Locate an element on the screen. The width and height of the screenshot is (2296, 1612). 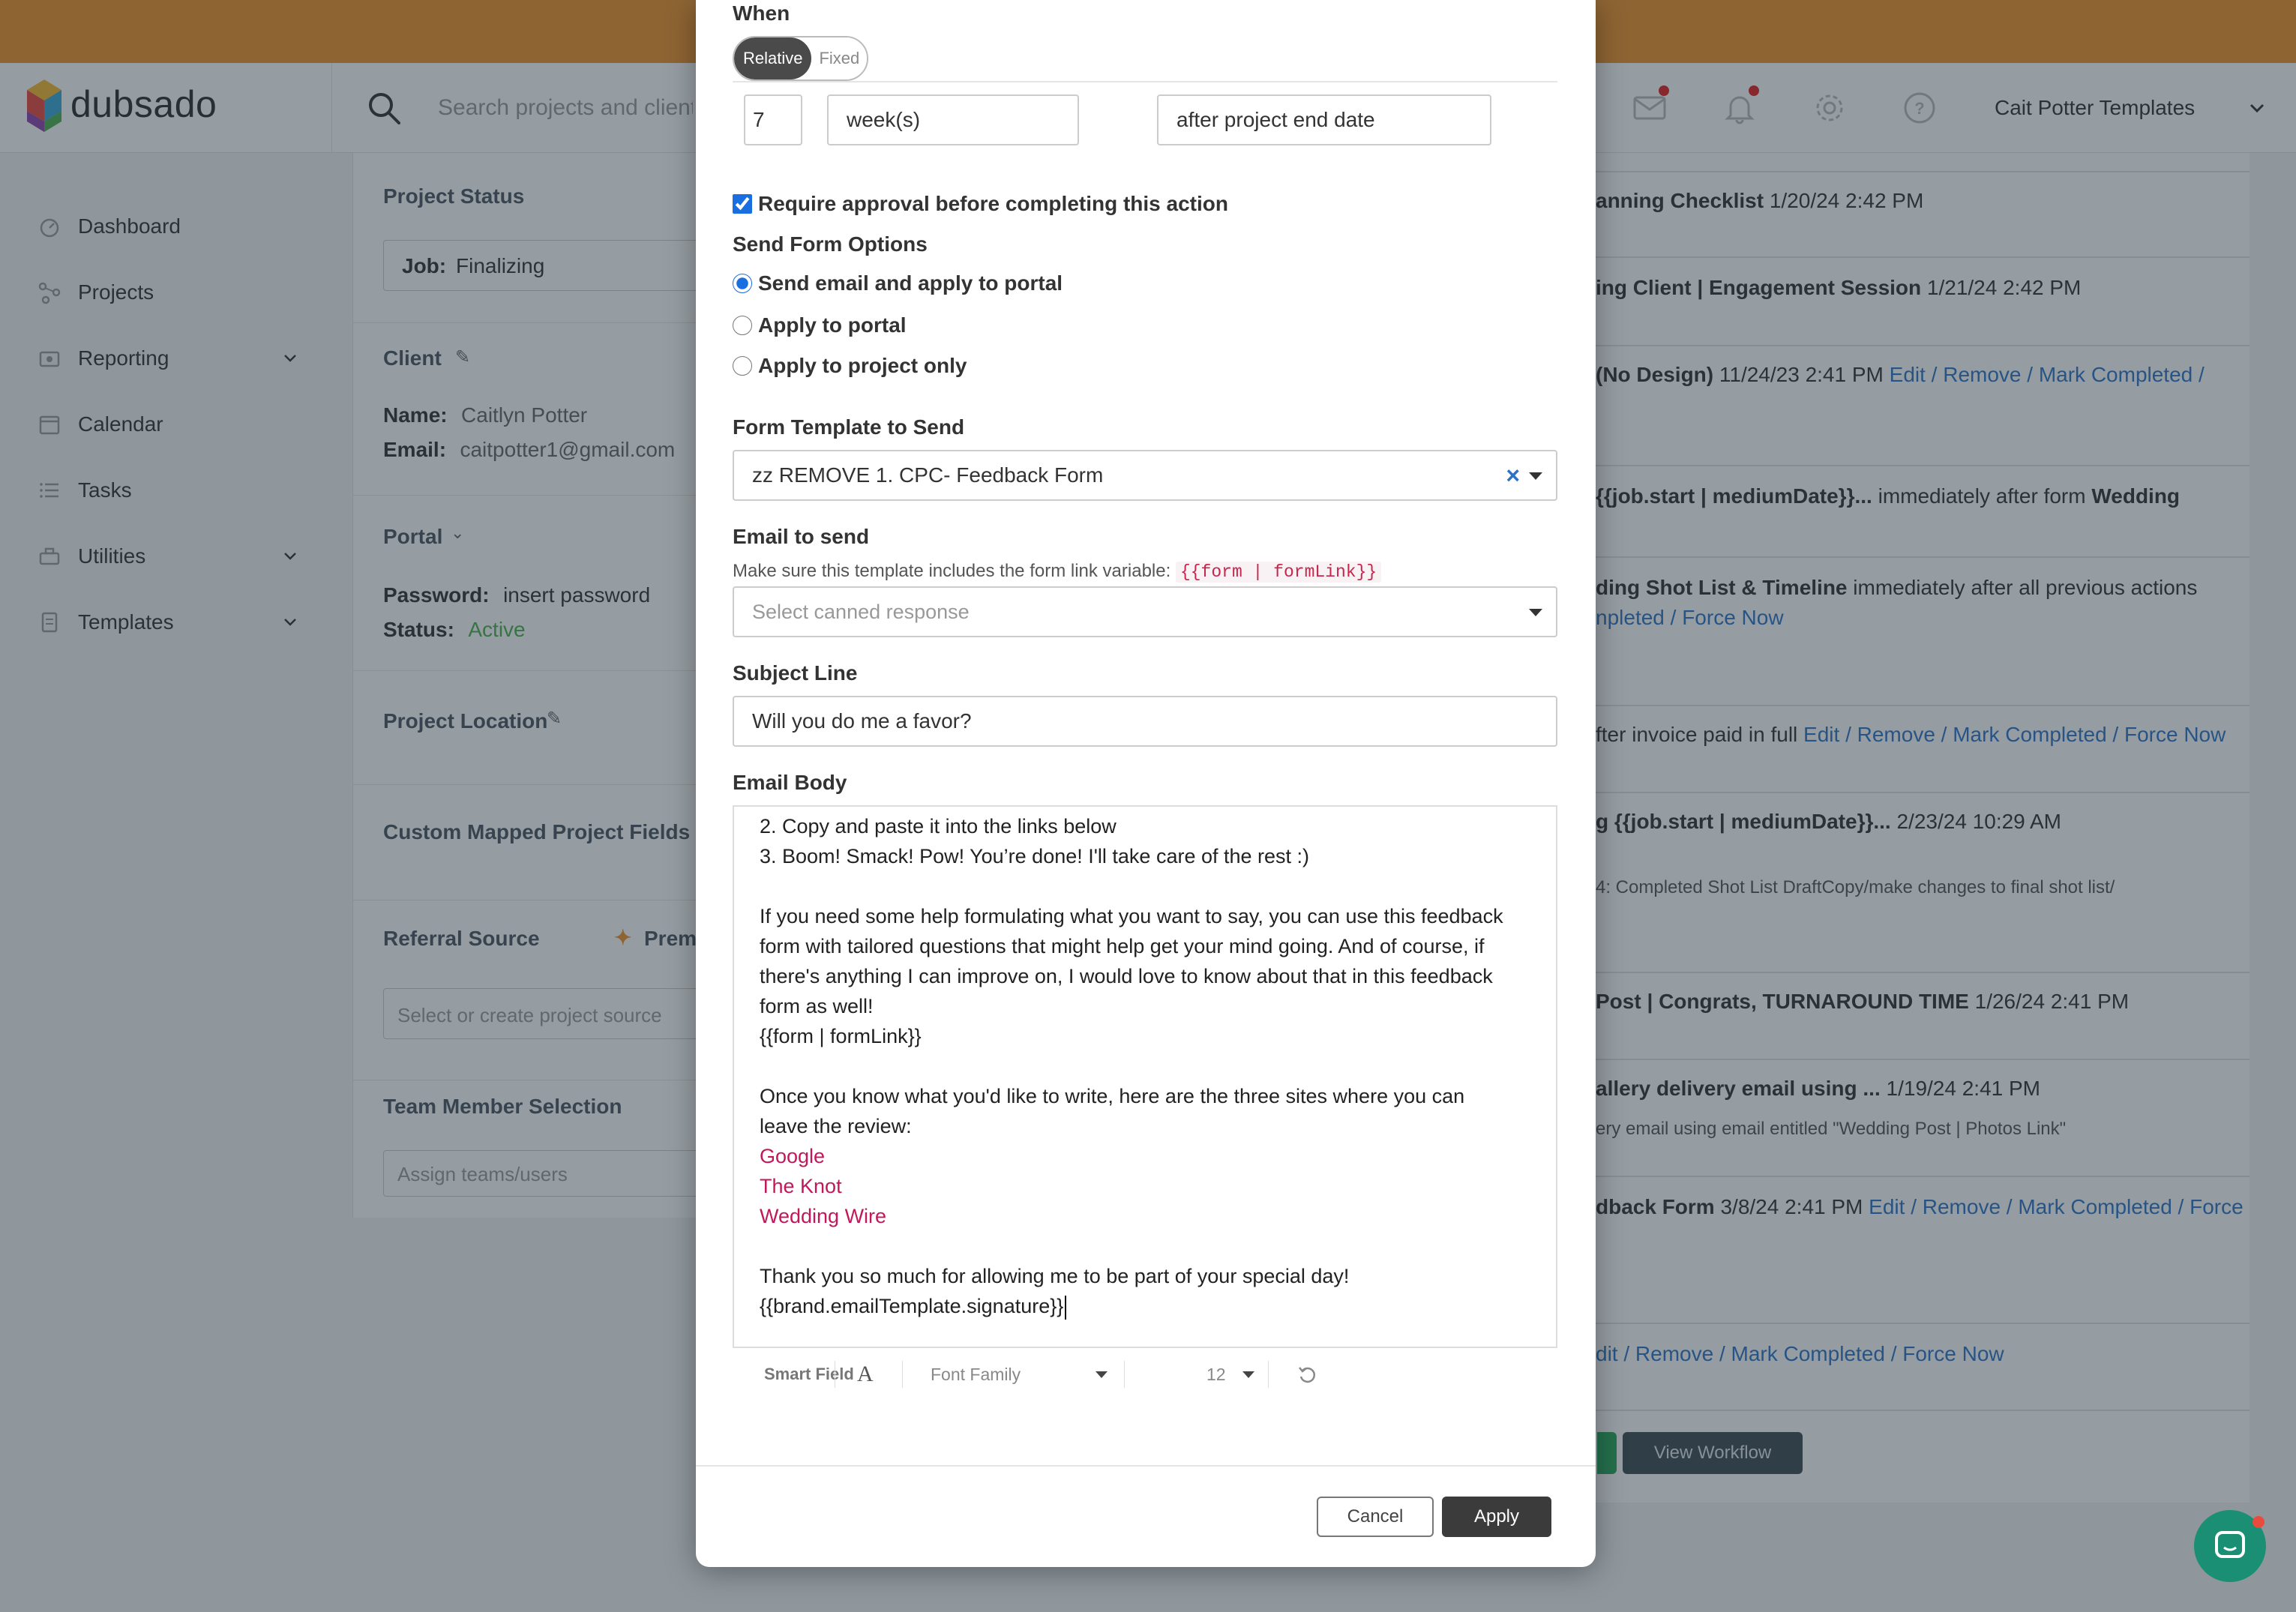
radio-apply-project-row: Apply to project only is located at coordinates (850, 366).